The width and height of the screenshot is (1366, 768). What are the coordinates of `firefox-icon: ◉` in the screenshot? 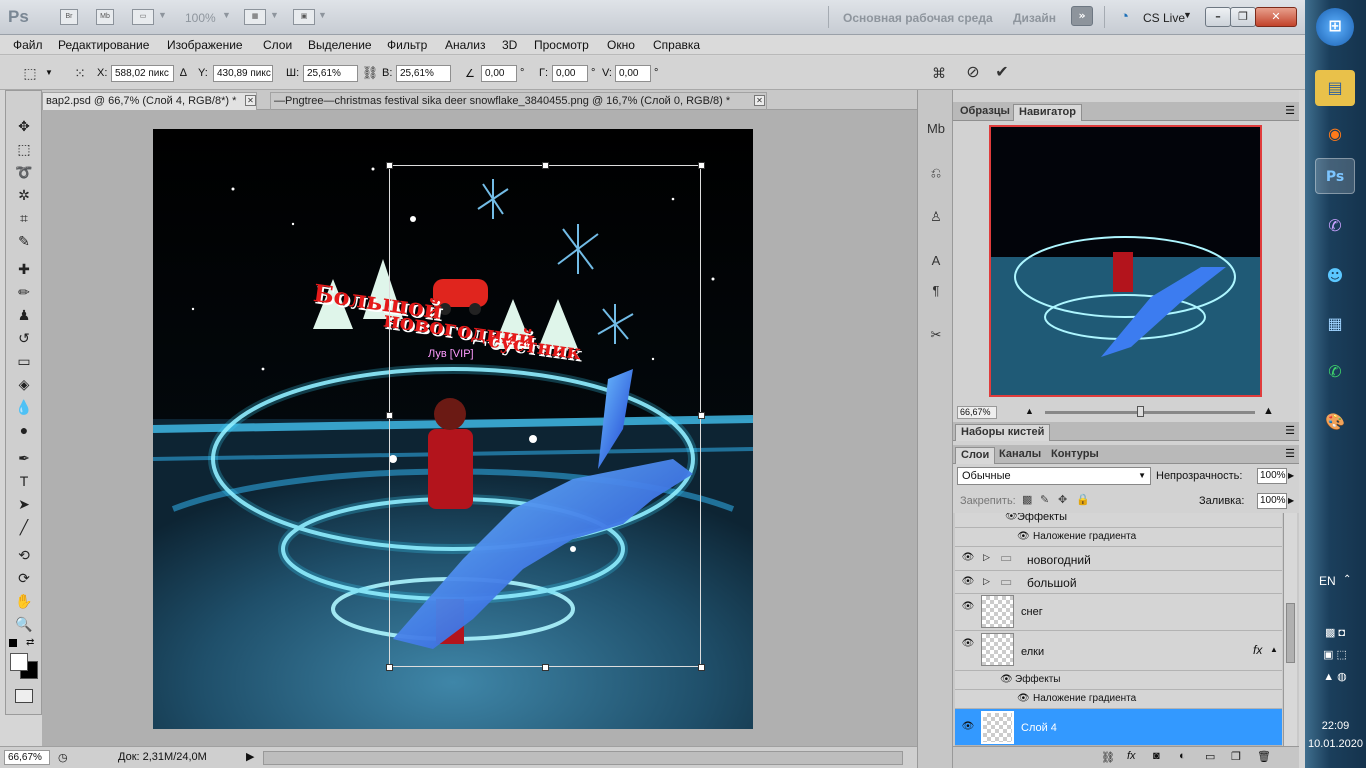 It's located at (1335, 134).